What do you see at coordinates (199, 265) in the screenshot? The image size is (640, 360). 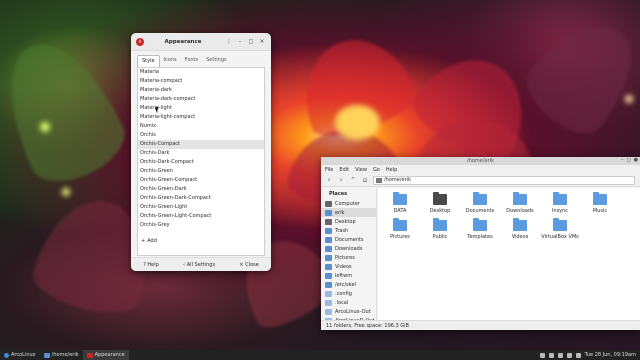 I see `all-settings-button: ‹ All Settings` at bounding box center [199, 265].